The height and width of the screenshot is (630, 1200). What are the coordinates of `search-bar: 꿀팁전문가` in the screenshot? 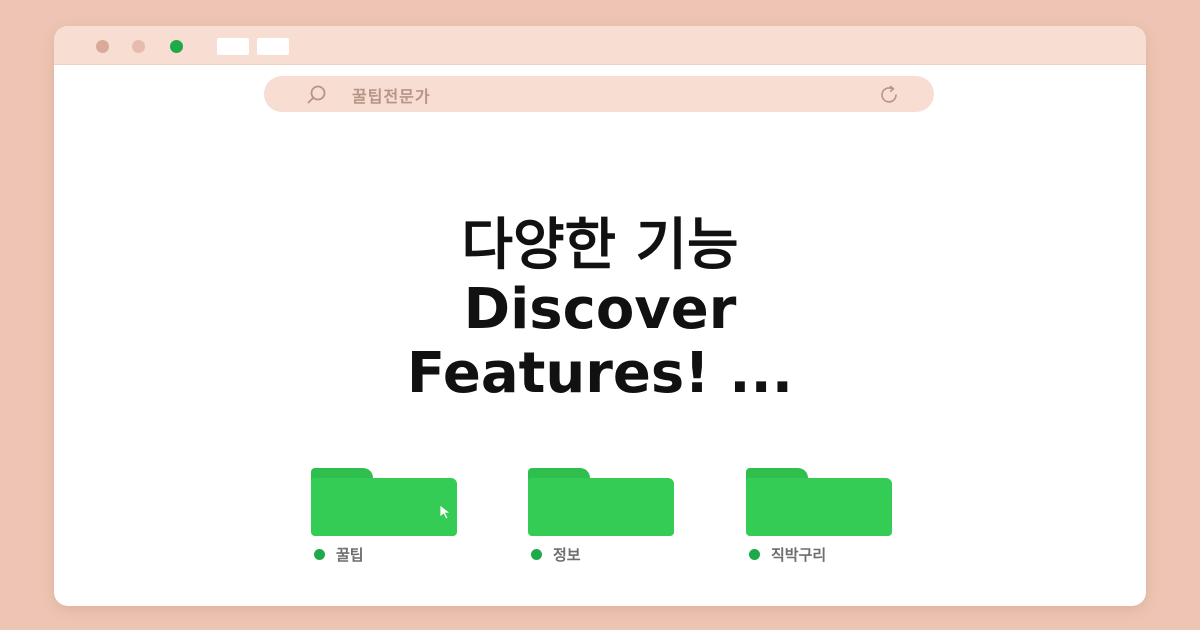 It's located at (599, 94).